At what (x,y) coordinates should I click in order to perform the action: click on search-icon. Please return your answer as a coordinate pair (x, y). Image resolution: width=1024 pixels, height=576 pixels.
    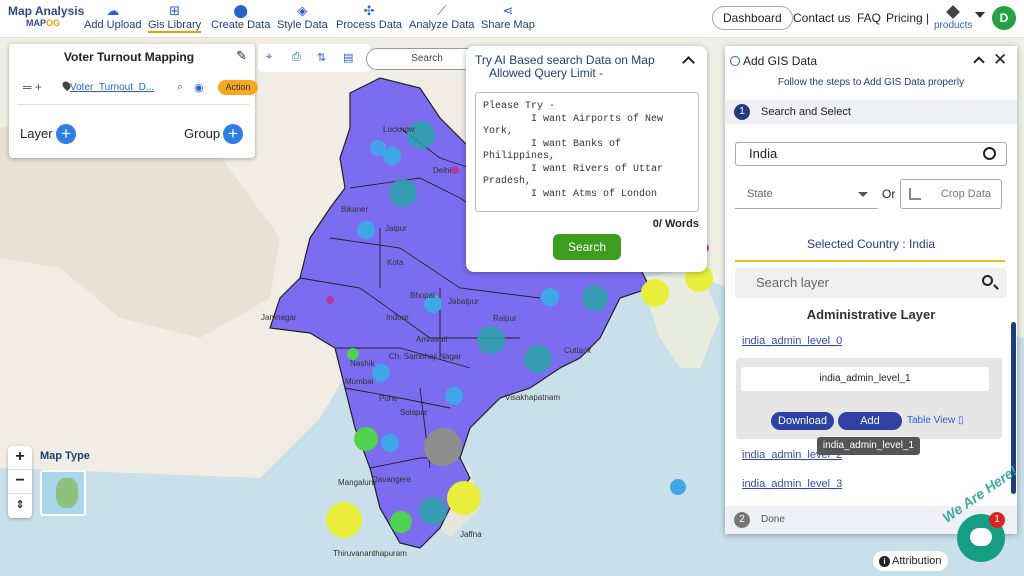
    Looking at the image, I should click on (987, 280).